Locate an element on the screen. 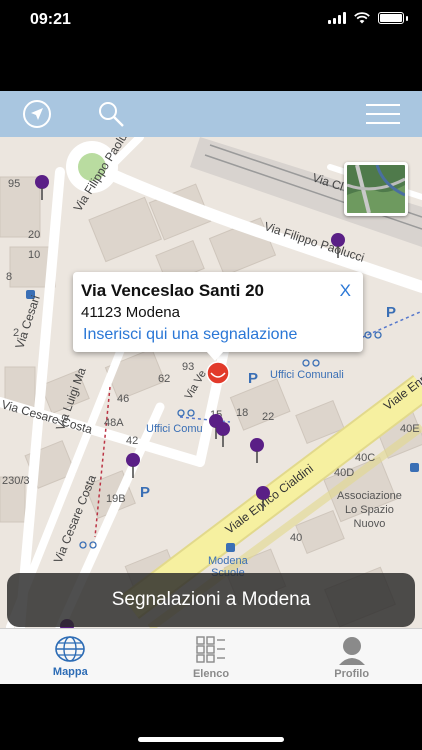  tab-label: Profilo is located at coordinates (352, 674).